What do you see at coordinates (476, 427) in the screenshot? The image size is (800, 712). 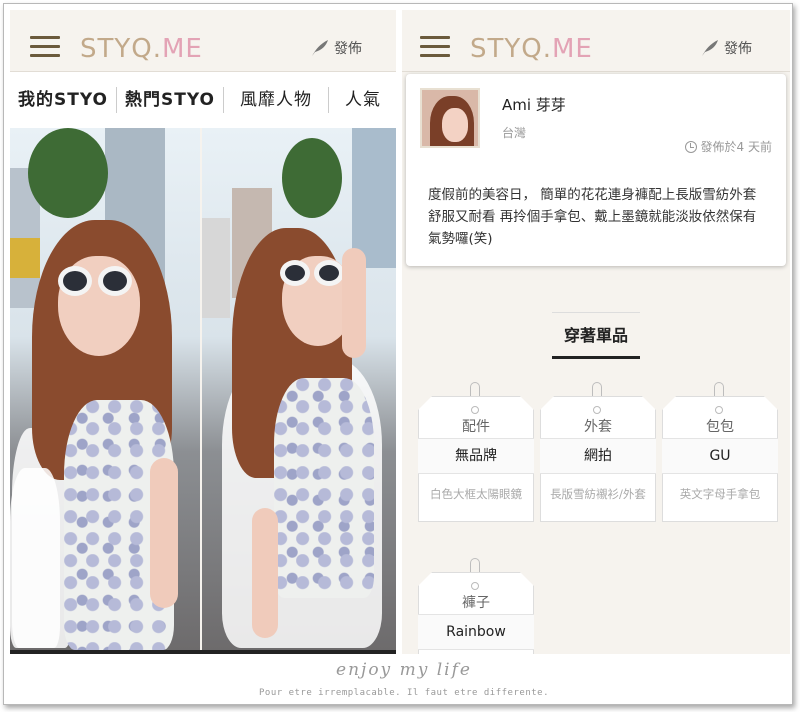 I see `item-category: 配件` at bounding box center [476, 427].